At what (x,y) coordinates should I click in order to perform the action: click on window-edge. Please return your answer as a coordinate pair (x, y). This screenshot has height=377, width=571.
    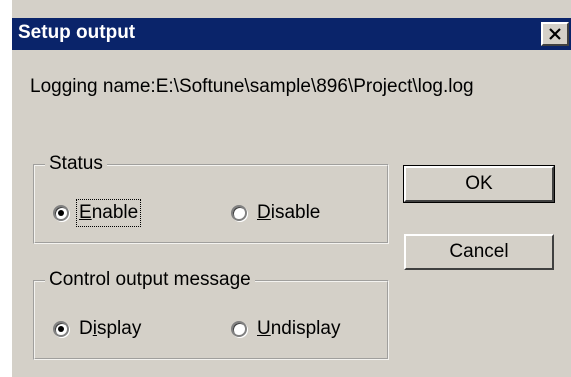
    Looking at the image, I should click on (6, 188).